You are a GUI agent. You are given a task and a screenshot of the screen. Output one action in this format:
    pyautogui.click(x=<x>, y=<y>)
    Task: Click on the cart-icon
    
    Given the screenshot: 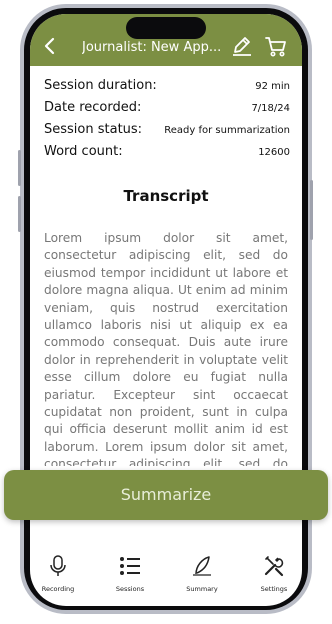 What is the action you would take?
    pyautogui.click(x=276, y=46)
    